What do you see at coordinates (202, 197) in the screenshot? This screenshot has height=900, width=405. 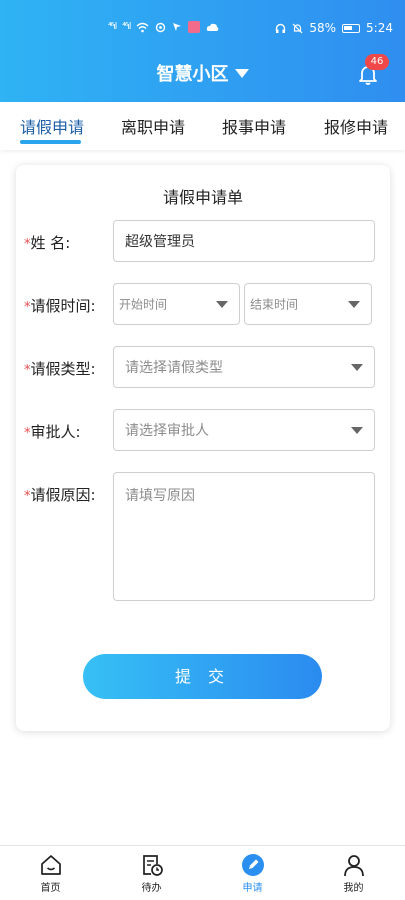 I see `form-title: 请假申请单` at bounding box center [202, 197].